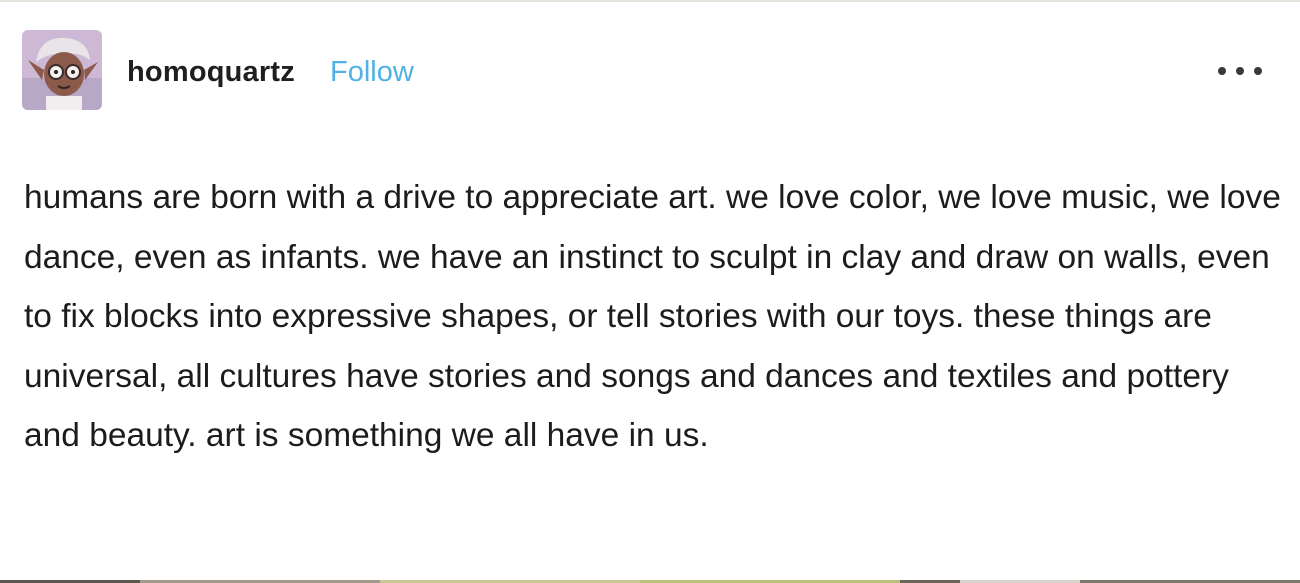  I want to click on follow-button: Follow, so click(372, 72).